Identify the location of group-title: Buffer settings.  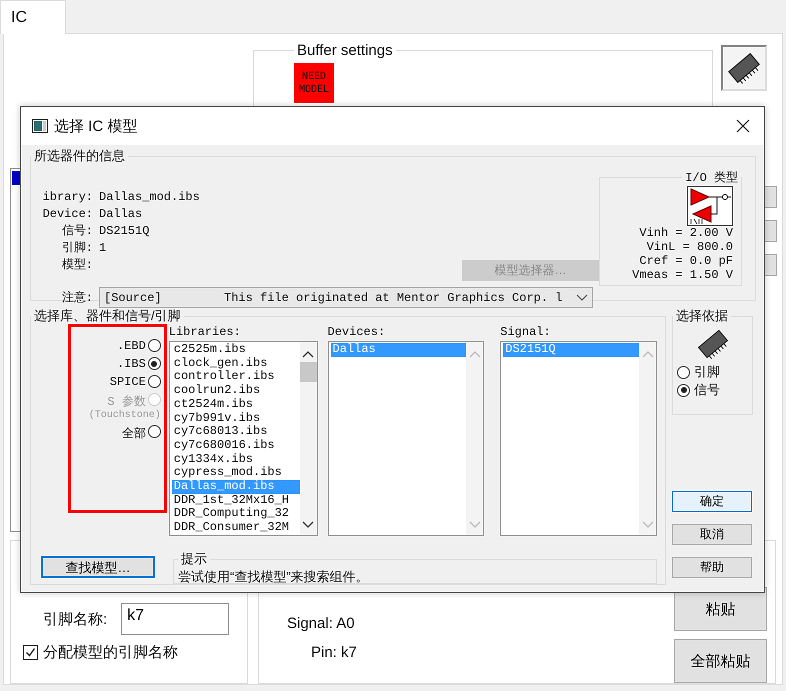
(345, 50).